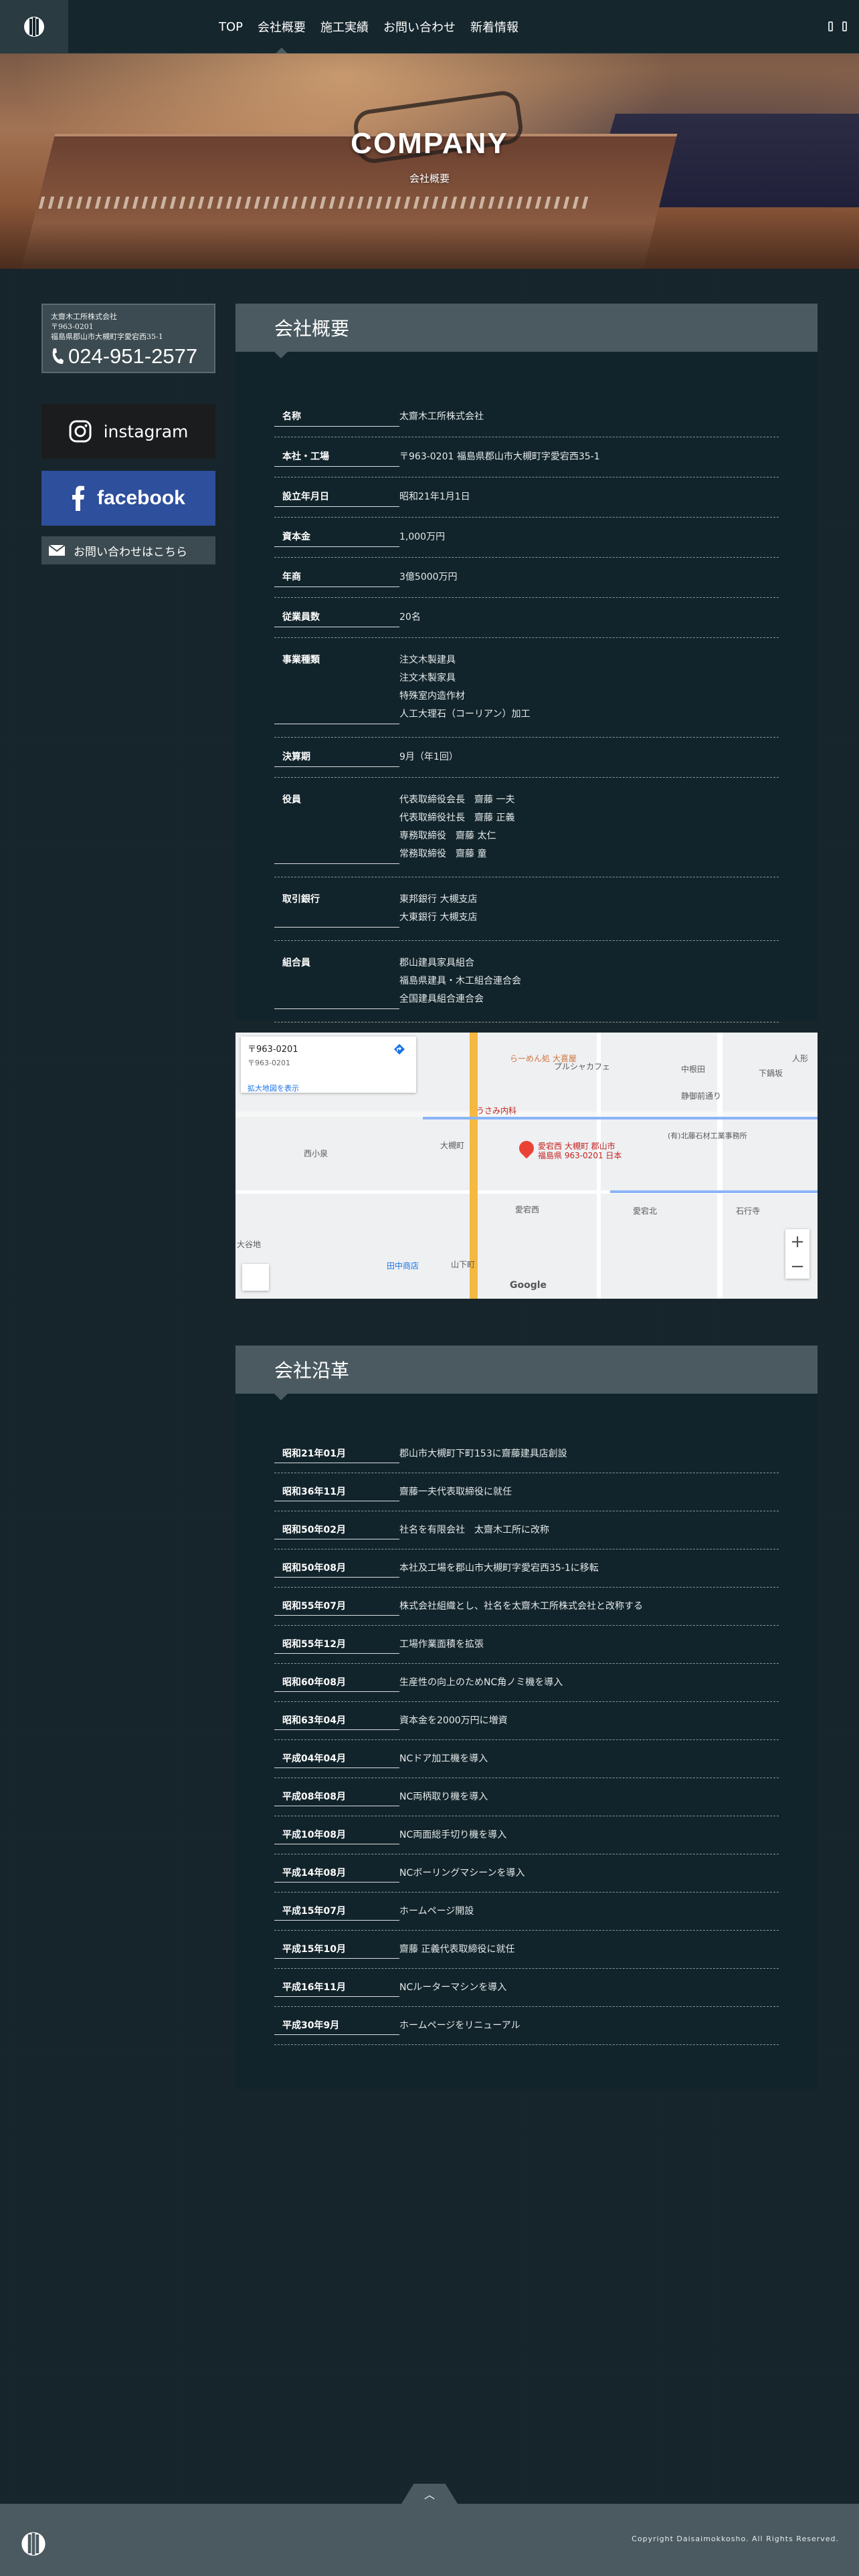 The height and width of the screenshot is (2576, 859). I want to click on history-event: 工場作業面積を拡張, so click(442, 1644).